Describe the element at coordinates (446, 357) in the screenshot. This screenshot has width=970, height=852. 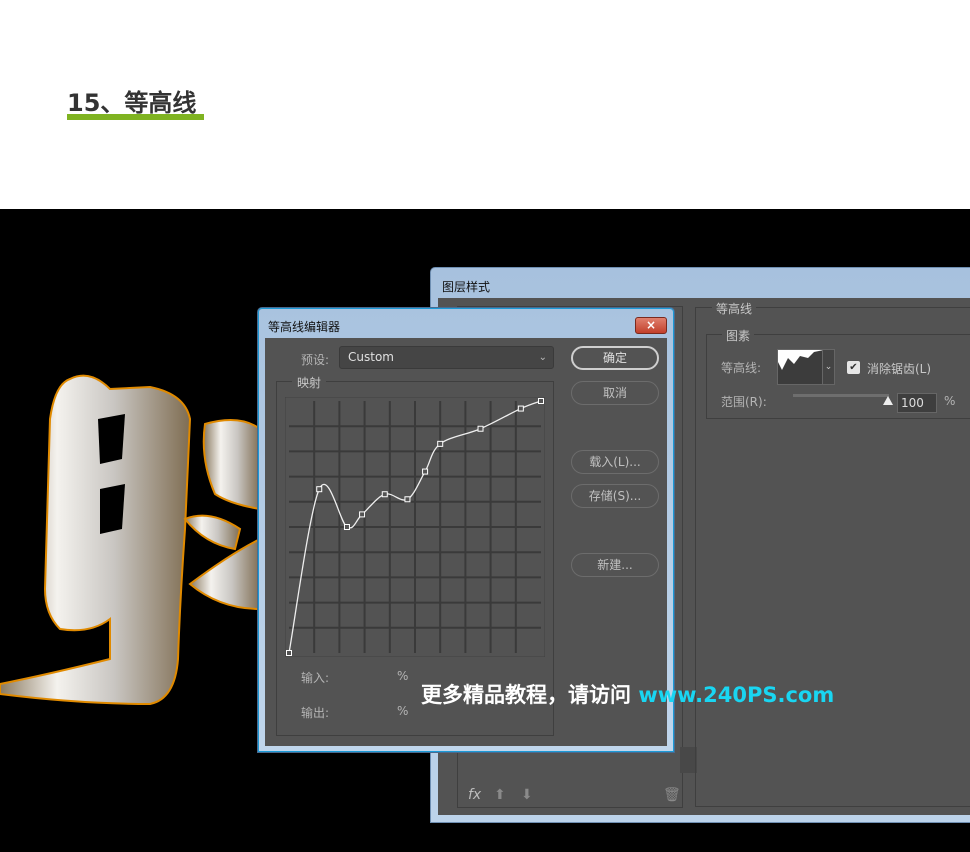
I see `preset-select: Custom ⌄` at that location.